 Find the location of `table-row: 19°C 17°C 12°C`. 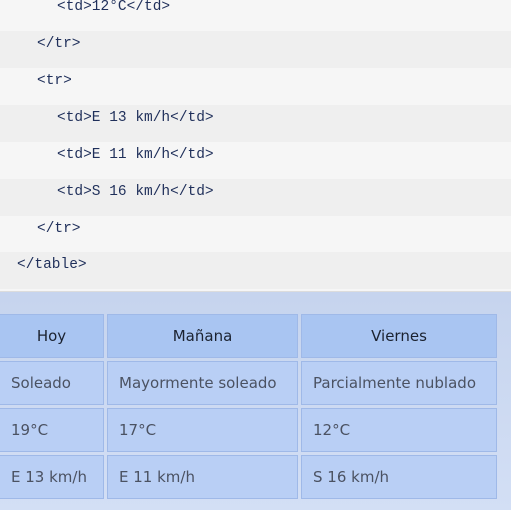

table-row: 19°C 17°C 12°C is located at coordinates (248, 430).